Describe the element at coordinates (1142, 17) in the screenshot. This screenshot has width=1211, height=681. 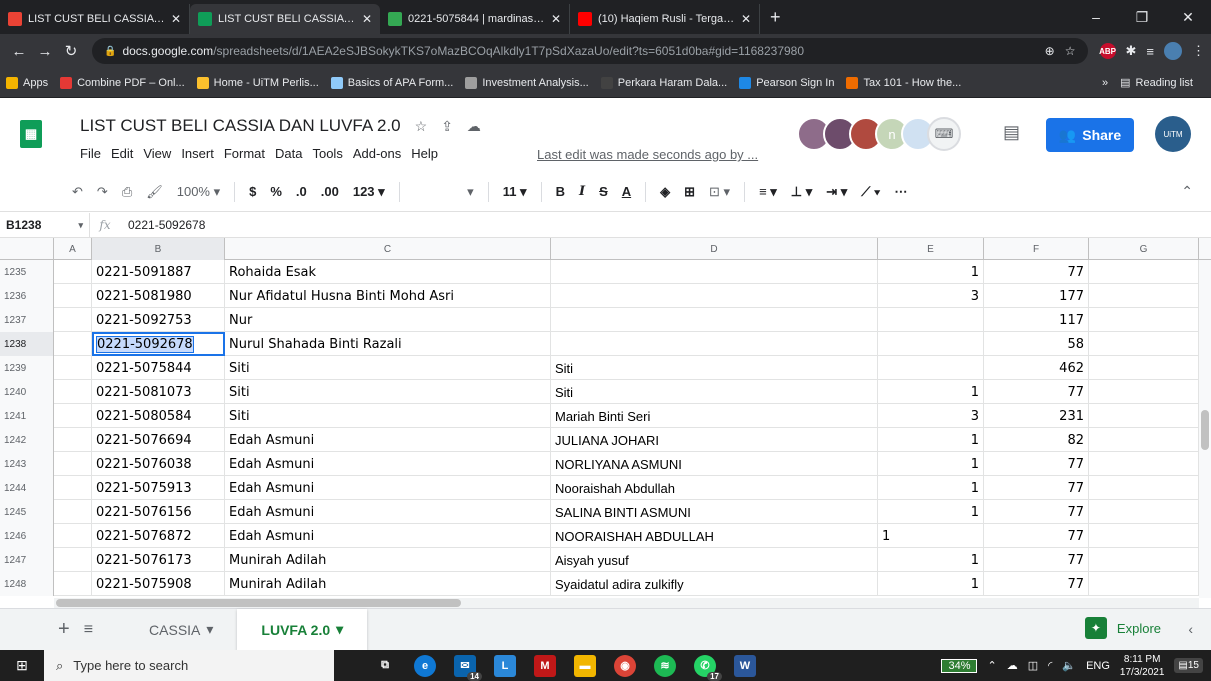
I see `maximize-icon: ❐` at that location.